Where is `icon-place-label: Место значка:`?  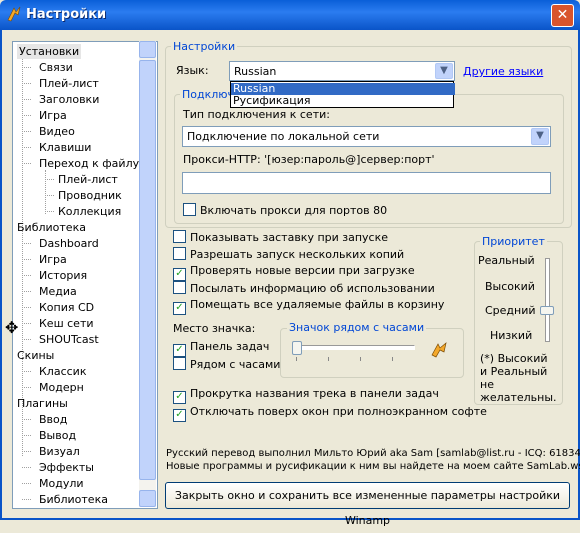 icon-place-label: Место значка: is located at coordinates (214, 328).